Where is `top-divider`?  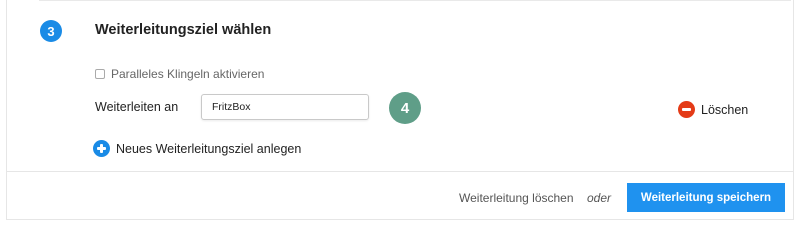 top-divider is located at coordinates (415, 0).